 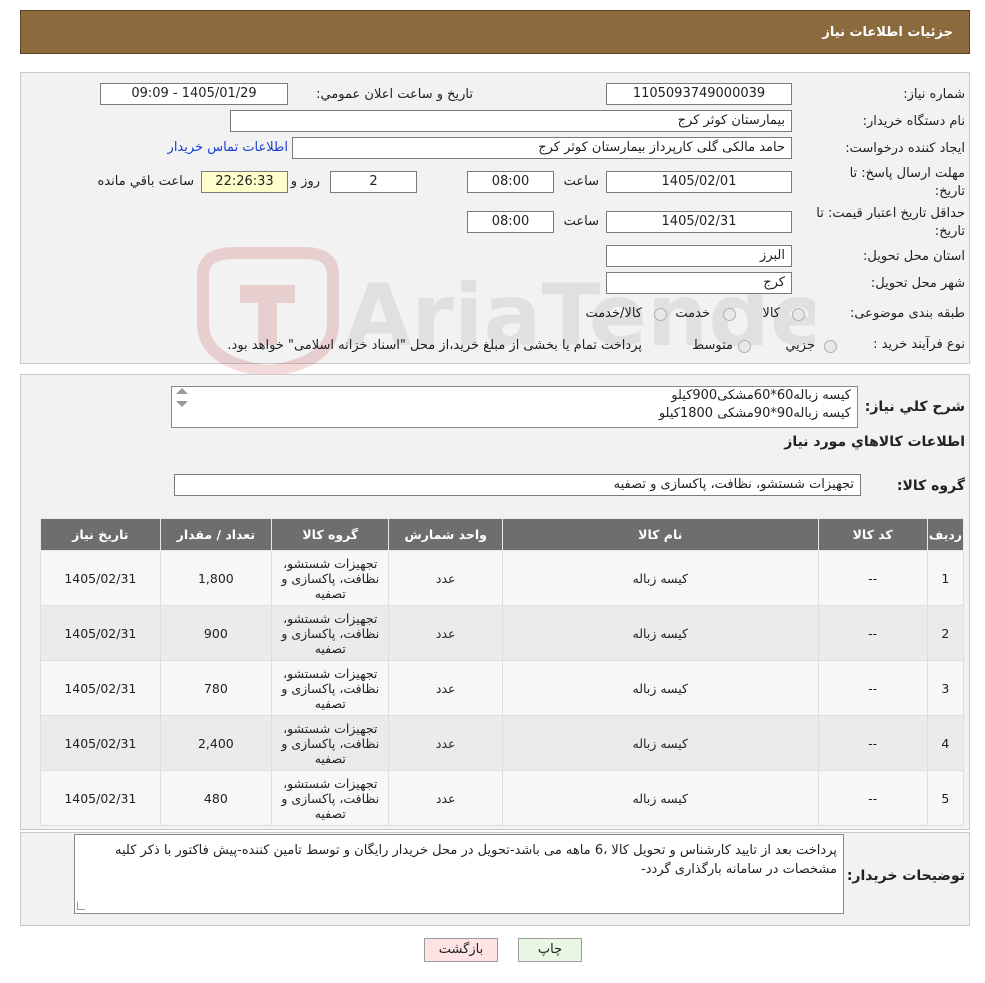 I want to click on remaining-time-label: ساعت باقي مانده, so click(x=145, y=181).